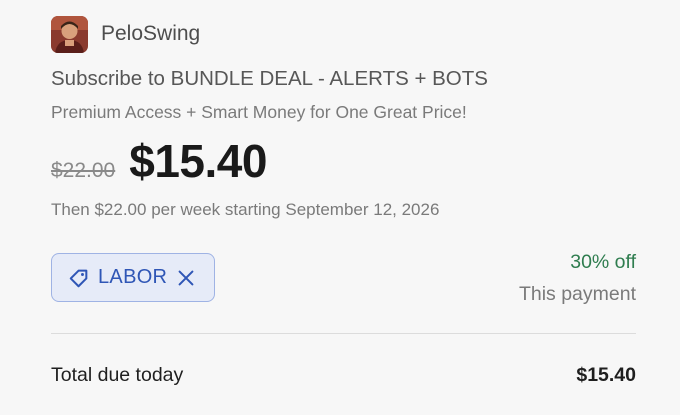  I want to click on promo-code-badge: LABOR, so click(133, 277).